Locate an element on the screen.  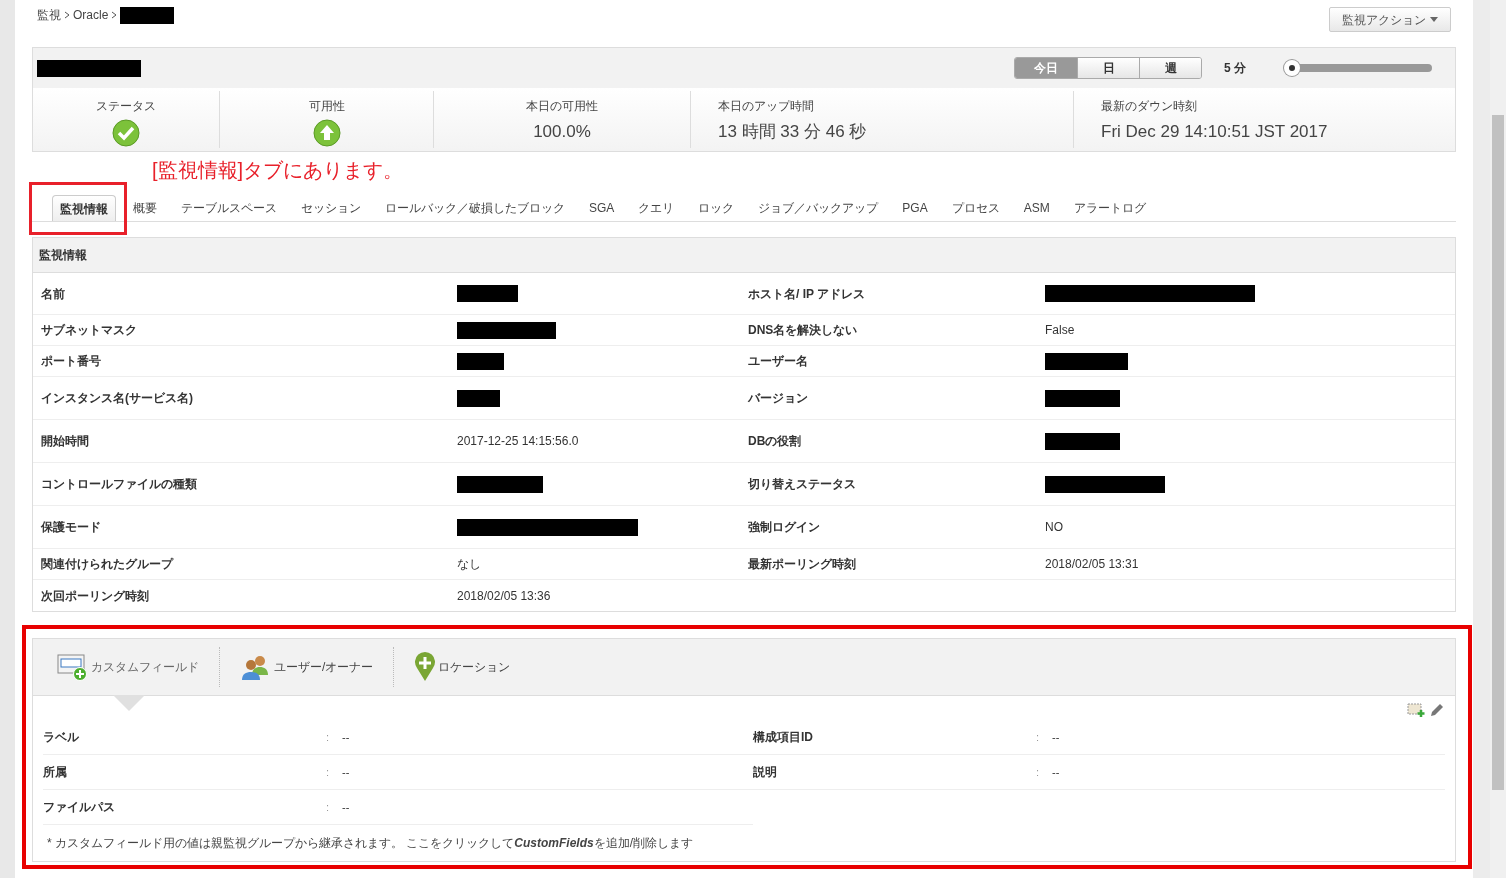
caret-icon is located at coordinates (1434, 19).